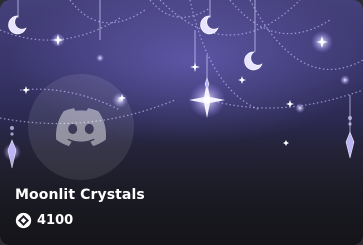 Image resolution: width=363 pixels, height=245 pixels. What do you see at coordinates (80, 195) in the screenshot?
I see `item-title: Moonlit Crystals` at bounding box center [80, 195].